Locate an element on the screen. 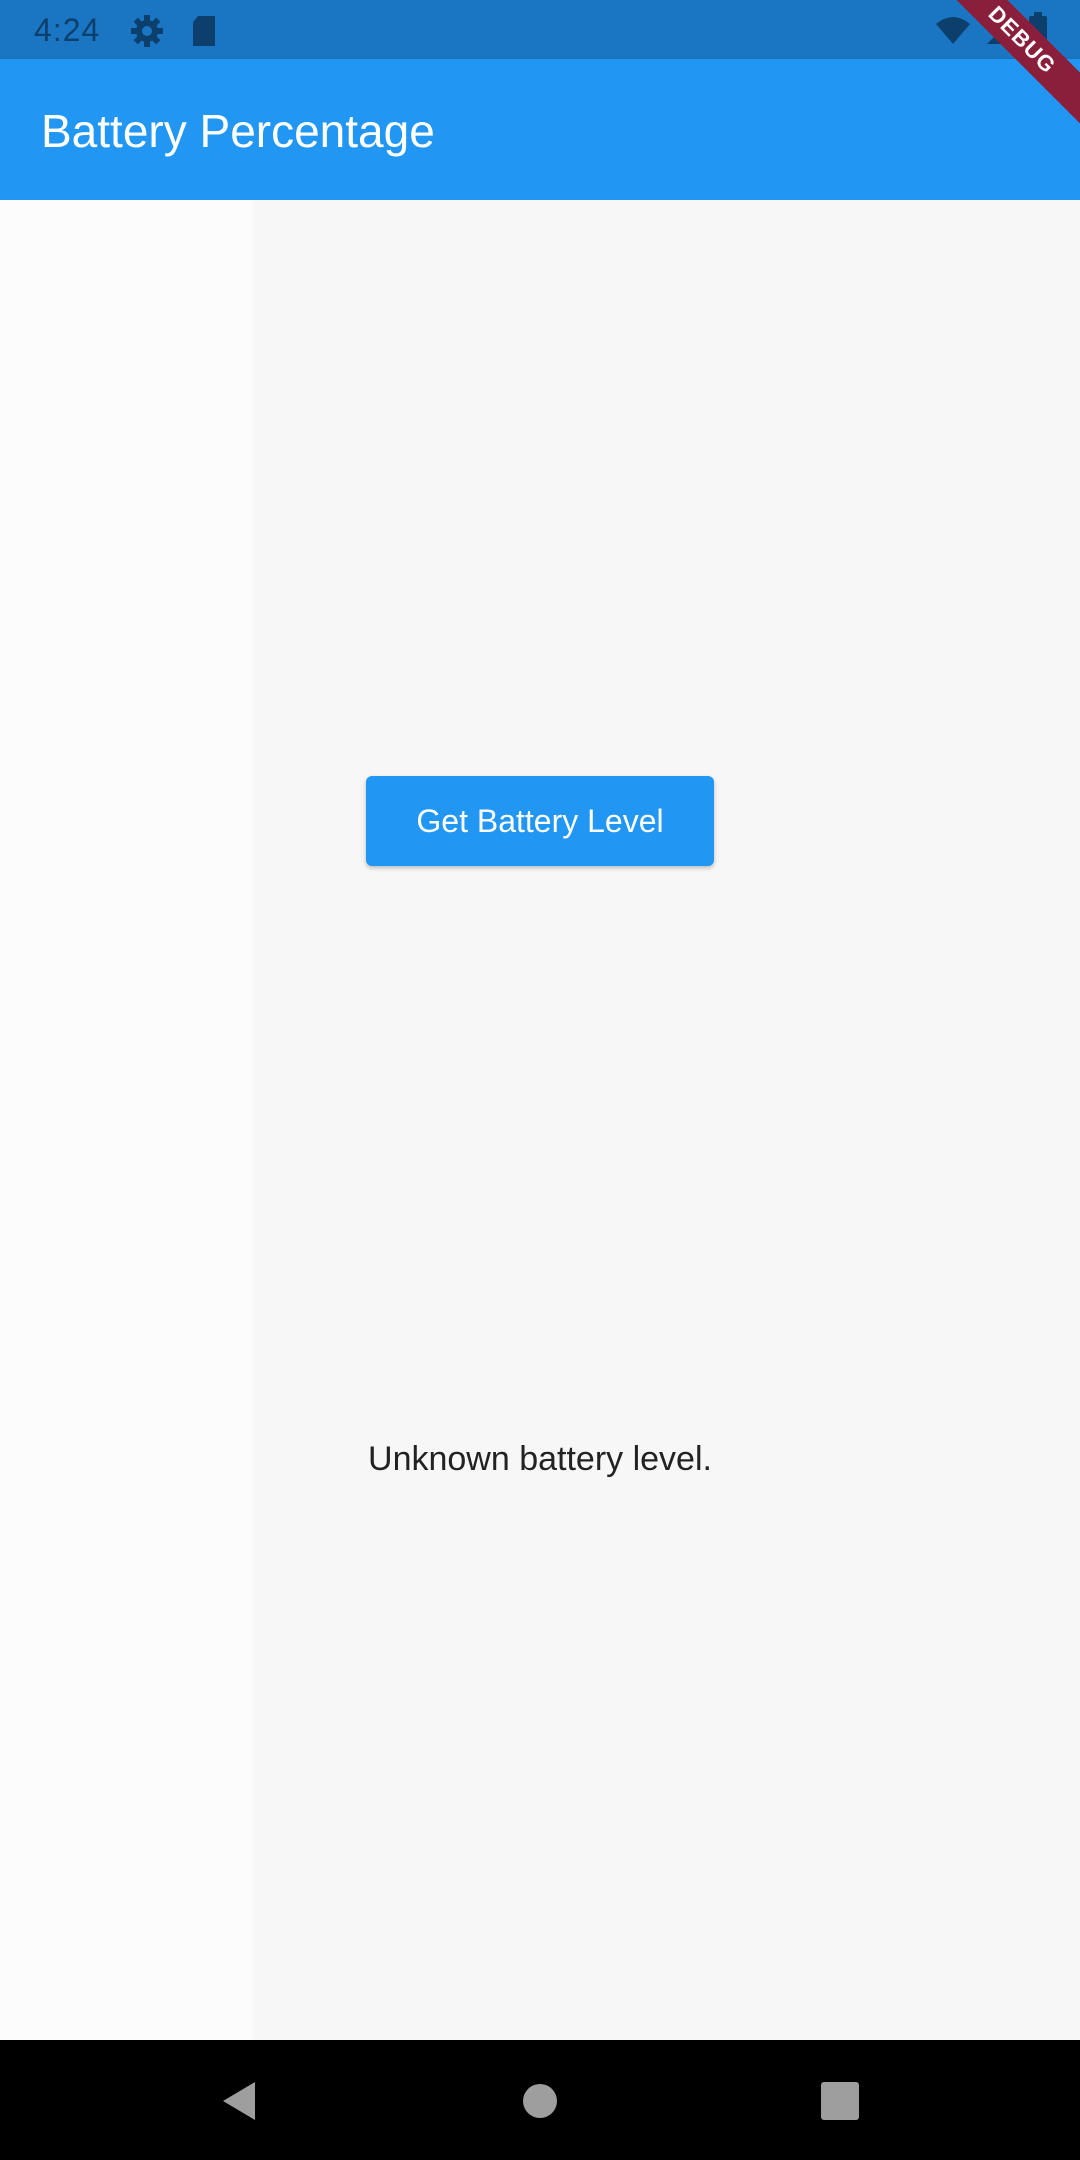 This screenshot has width=1080, height=2160. recents-icon is located at coordinates (840, 2101).